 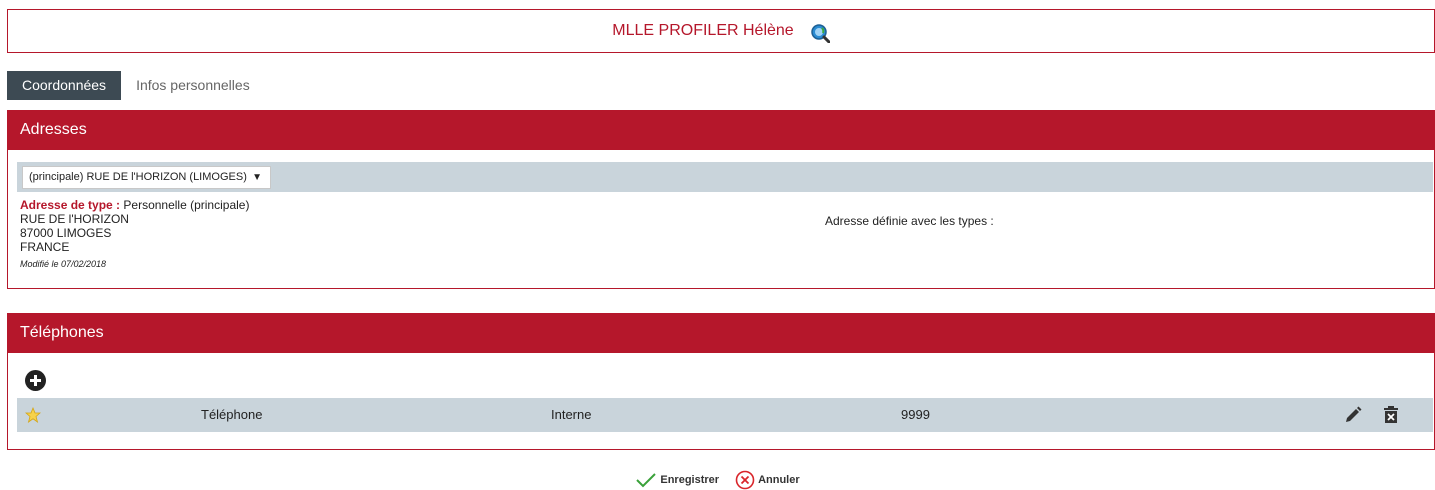 What do you see at coordinates (63, 264) in the screenshot?
I see `address-modified-date: Modifié le 07/02/2018` at bounding box center [63, 264].